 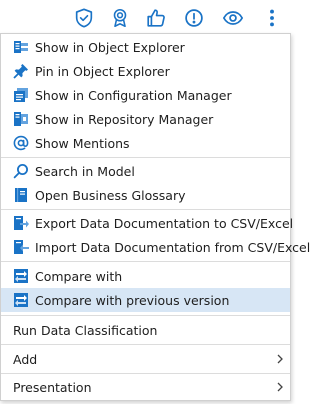 What do you see at coordinates (84, 18) in the screenshot?
I see `shield-check-icon` at bounding box center [84, 18].